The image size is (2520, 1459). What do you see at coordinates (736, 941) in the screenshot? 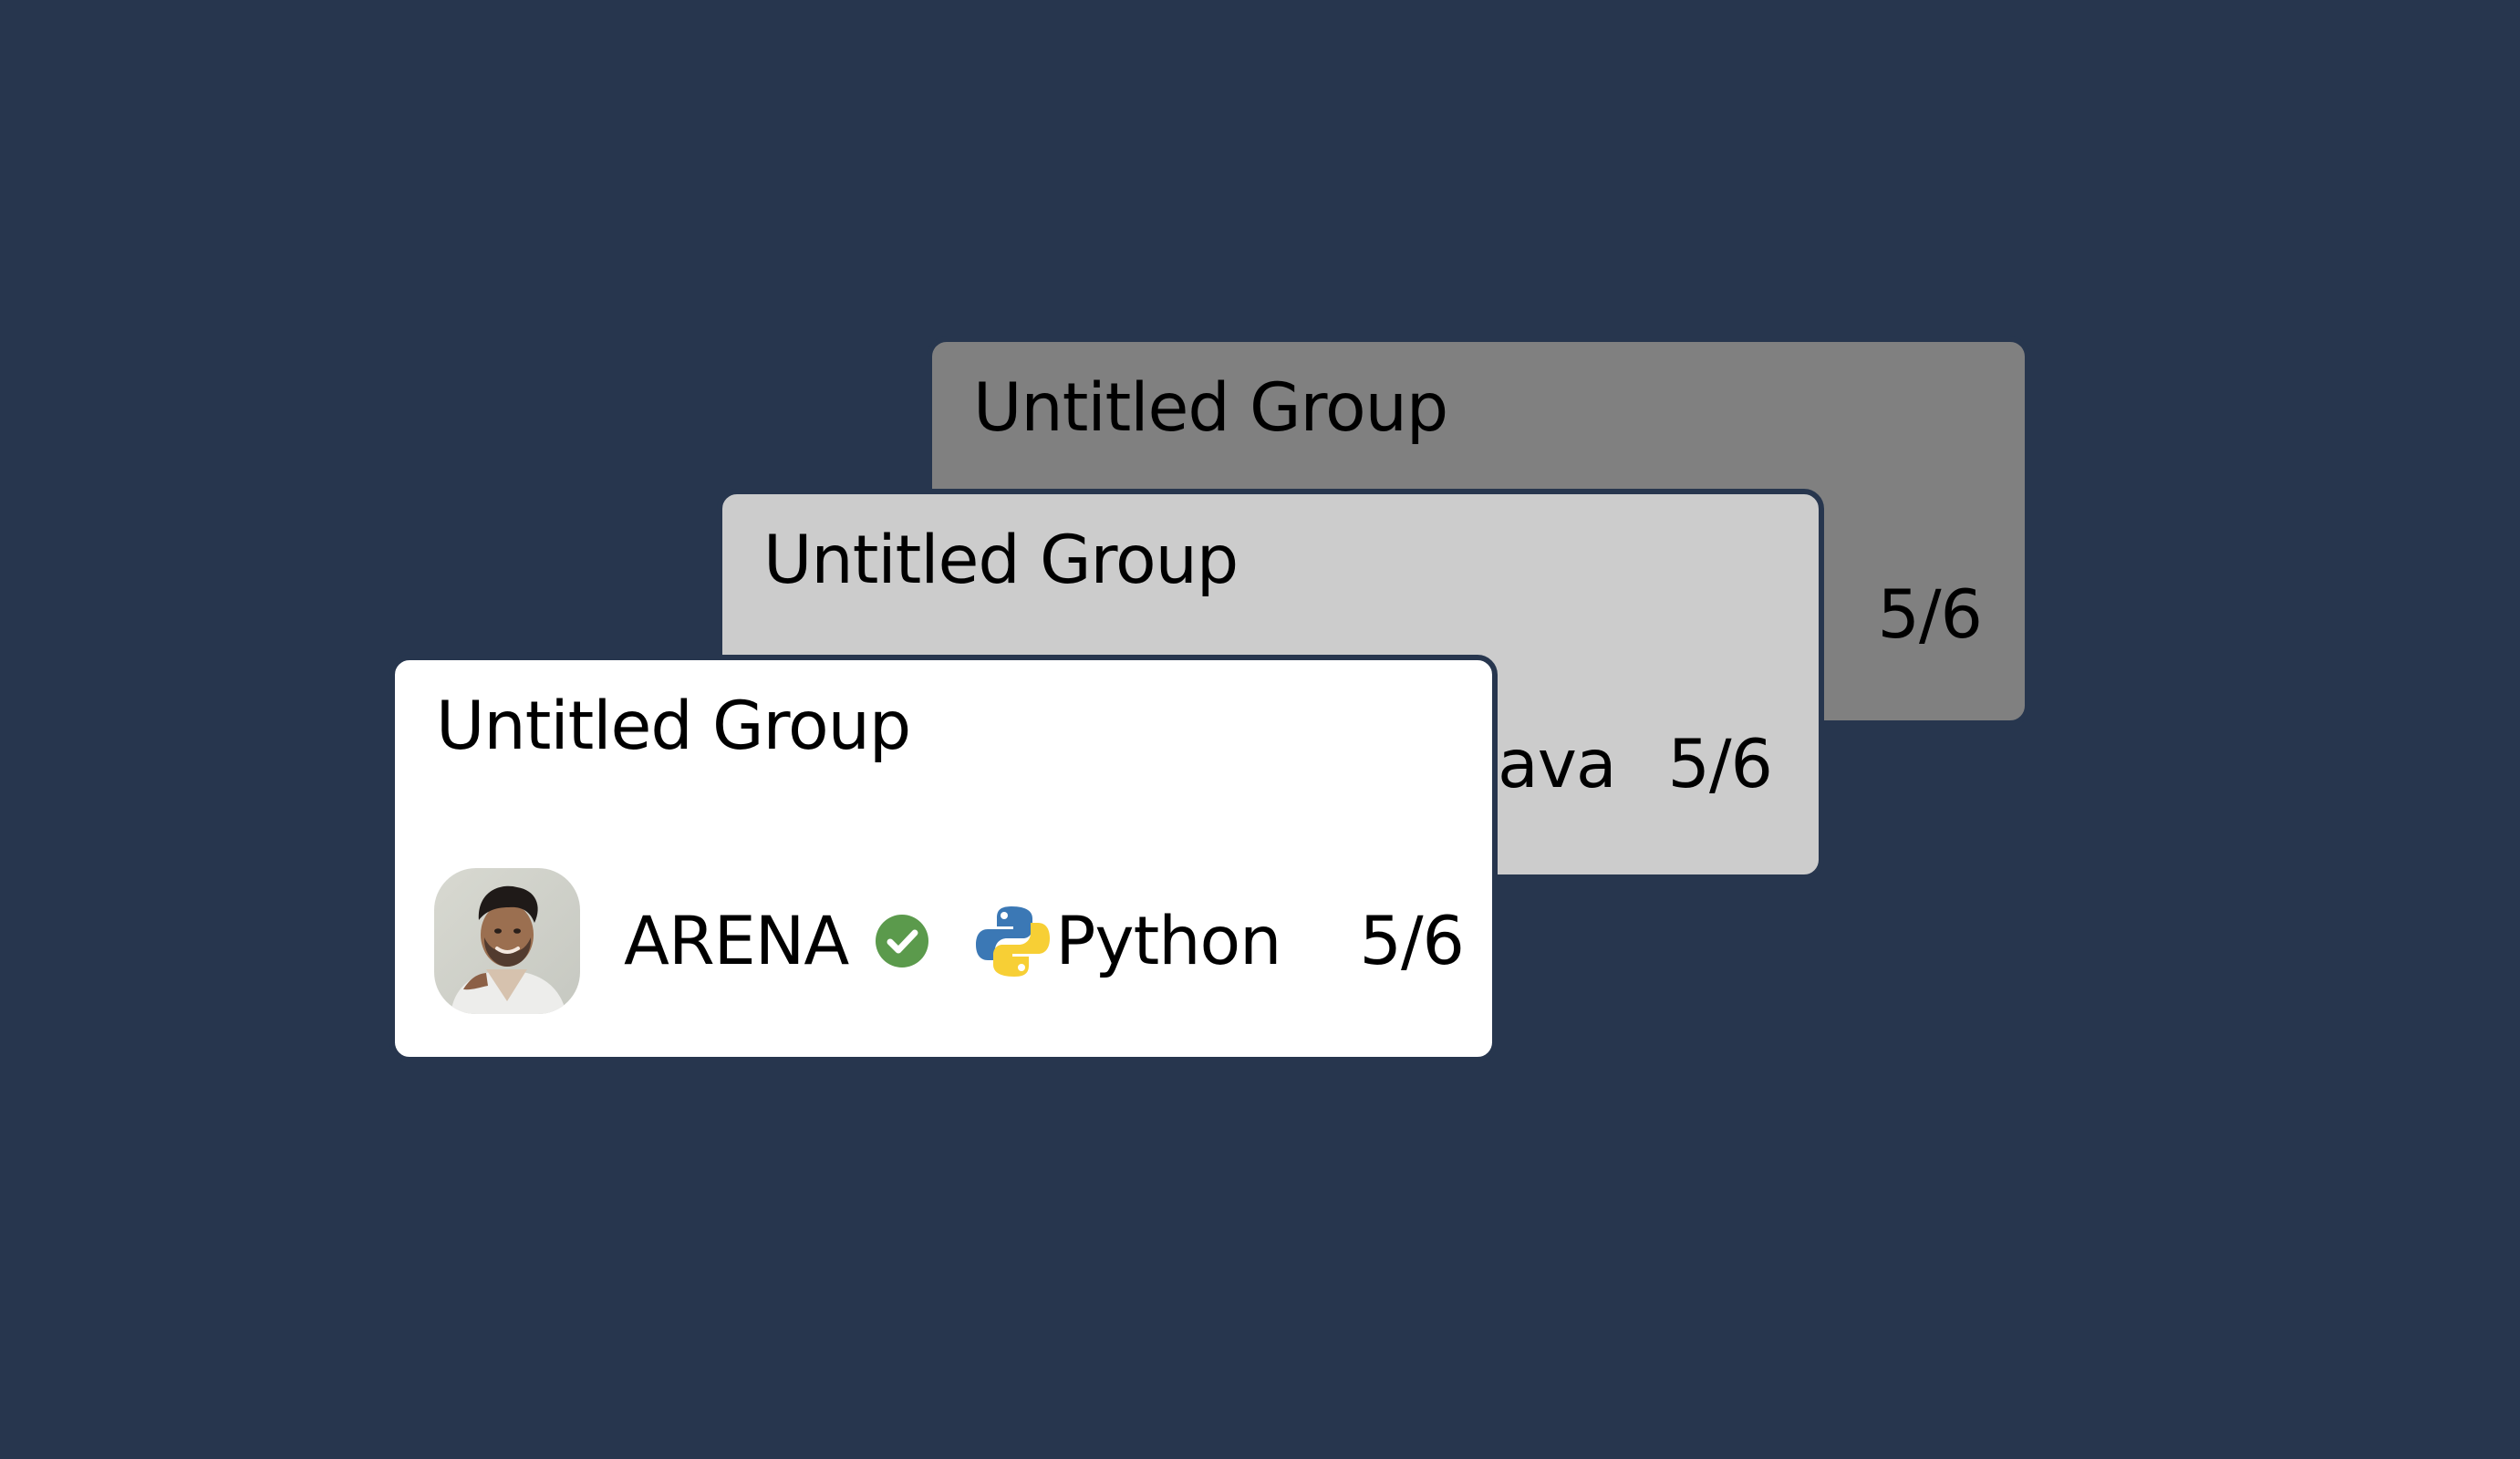
I see `username: ARENA` at bounding box center [736, 941].